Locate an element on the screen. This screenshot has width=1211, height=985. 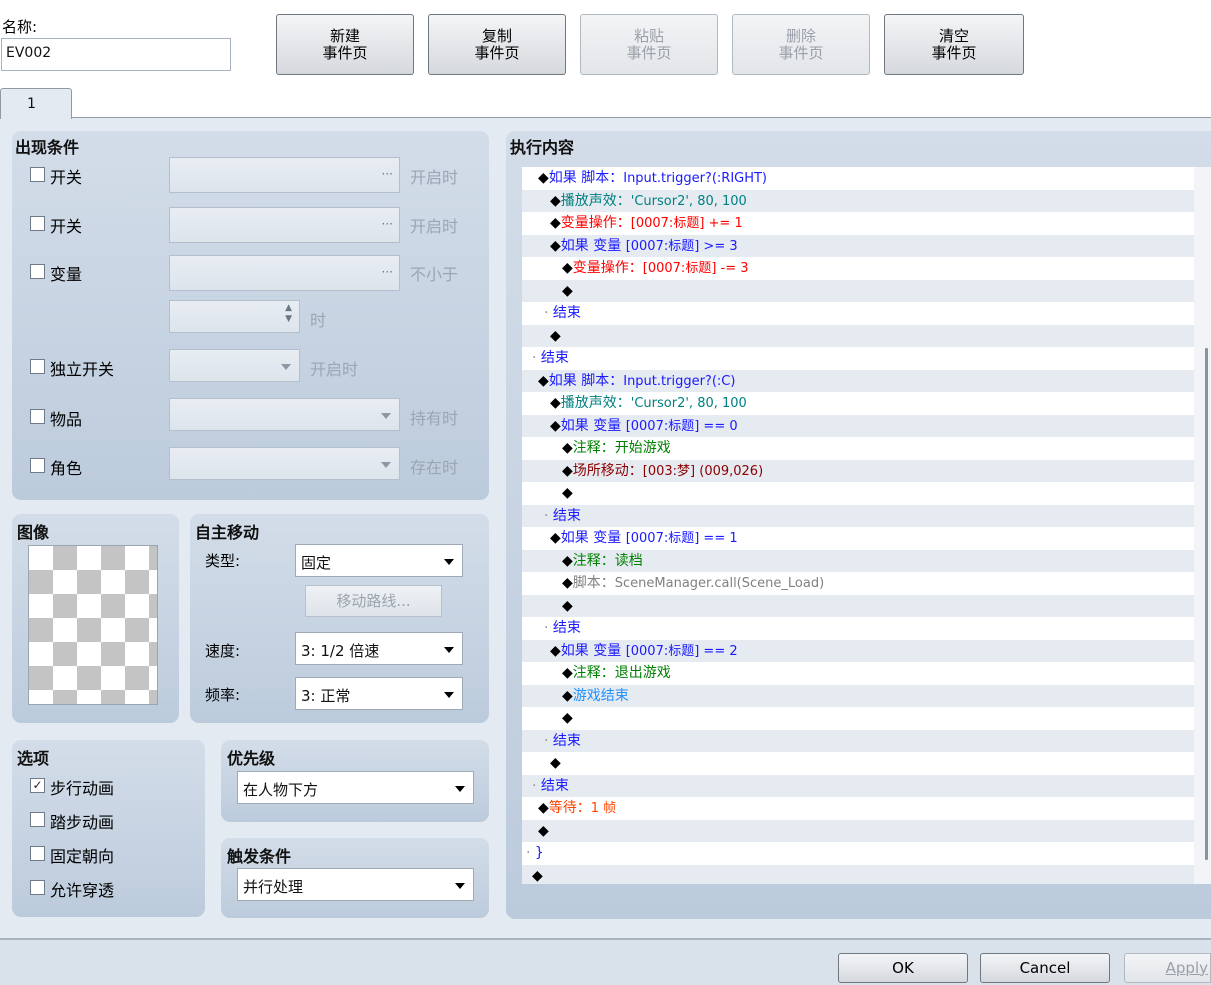
frequency-label: 频率: is located at coordinates (223, 695).